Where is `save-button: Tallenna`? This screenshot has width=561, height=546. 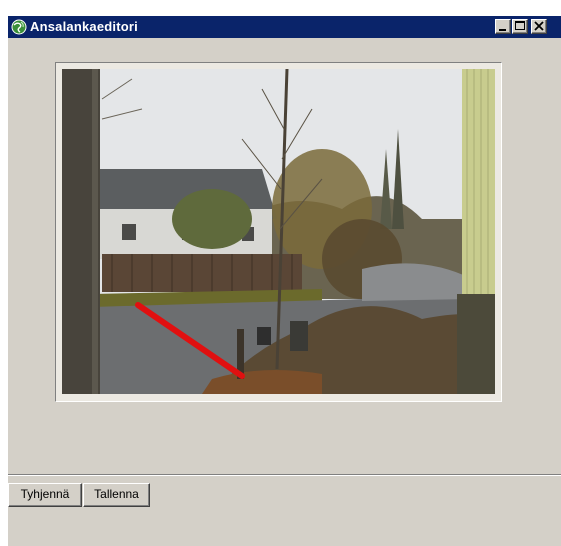 save-button: Tallenna is located at coordinates (116, 495).